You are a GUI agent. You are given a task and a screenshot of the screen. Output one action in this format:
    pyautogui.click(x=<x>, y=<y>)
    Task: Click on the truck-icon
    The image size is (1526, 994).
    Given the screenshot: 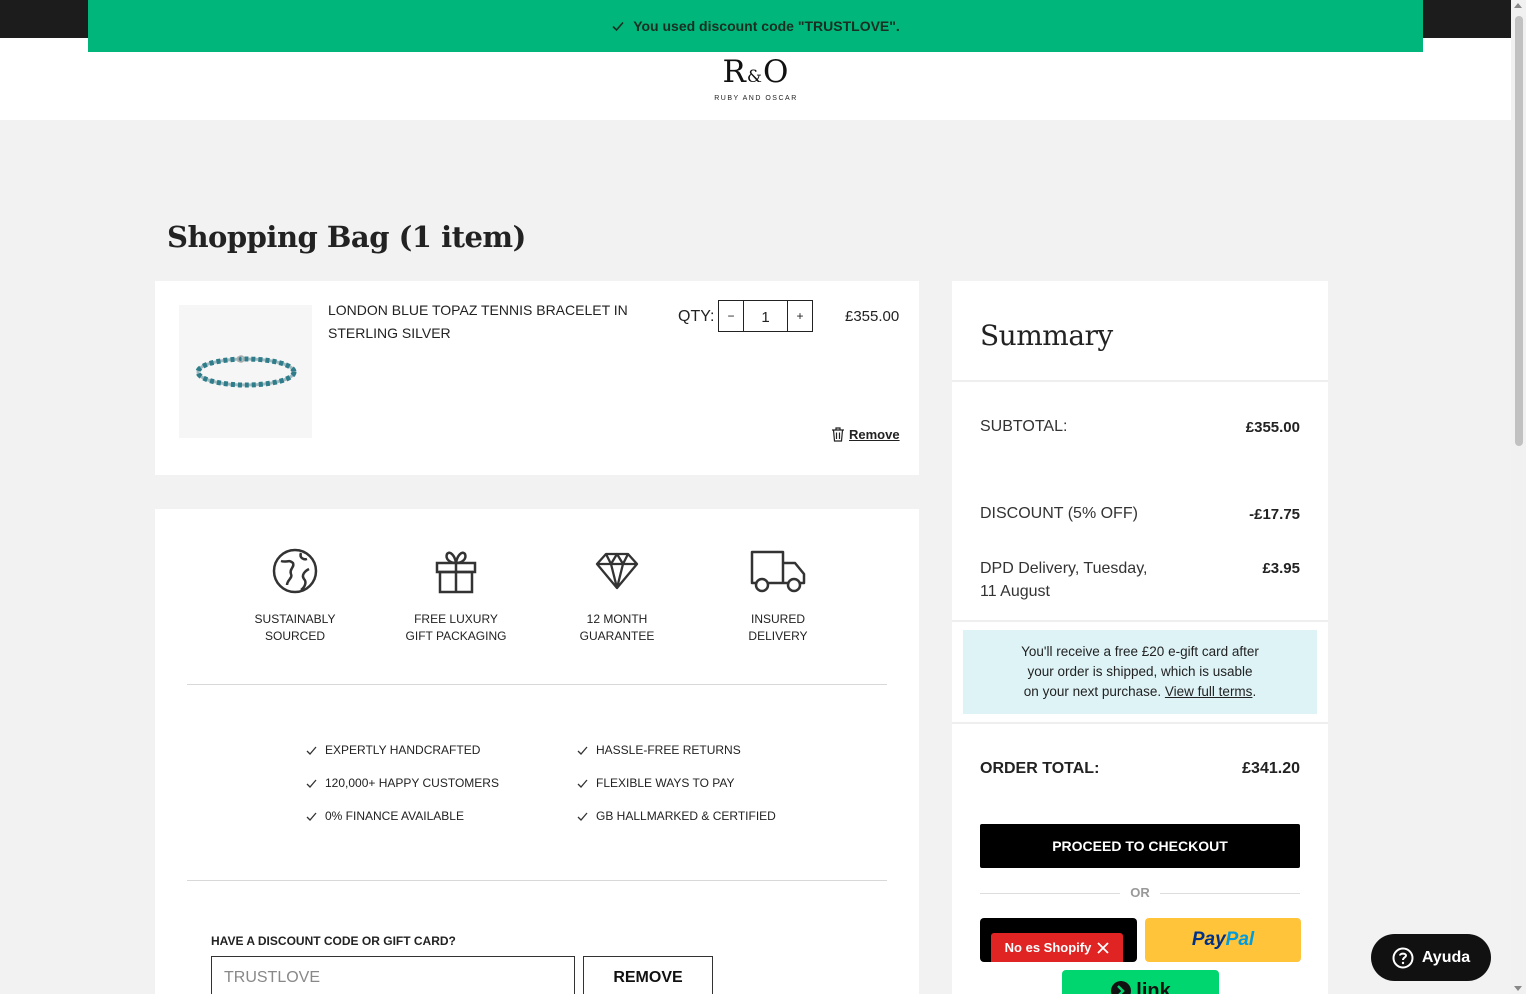 What is the action you would take?
    pyautogui.click(x=778, y=571)
    